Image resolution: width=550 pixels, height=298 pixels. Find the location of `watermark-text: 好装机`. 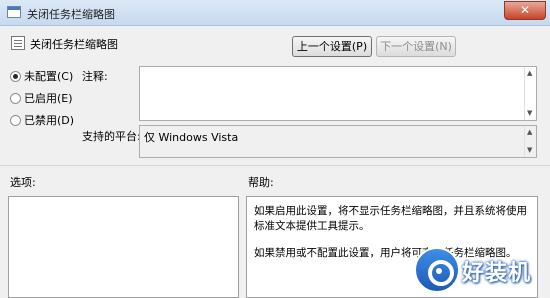

watermark-text: 好装机 is located at coordinates (497, 273).